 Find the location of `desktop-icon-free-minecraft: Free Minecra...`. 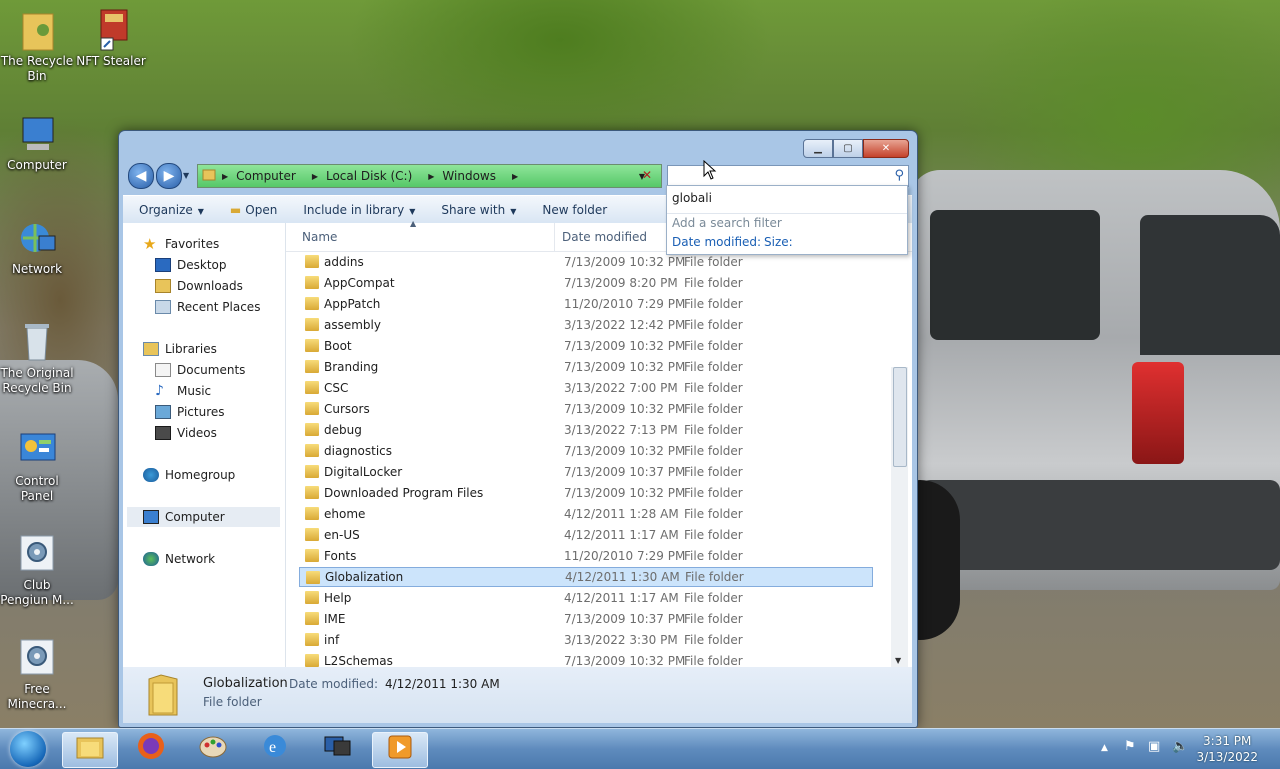

desktop-icon-free-minecraft: Free Minecra... is located at coordinates (37, 674).